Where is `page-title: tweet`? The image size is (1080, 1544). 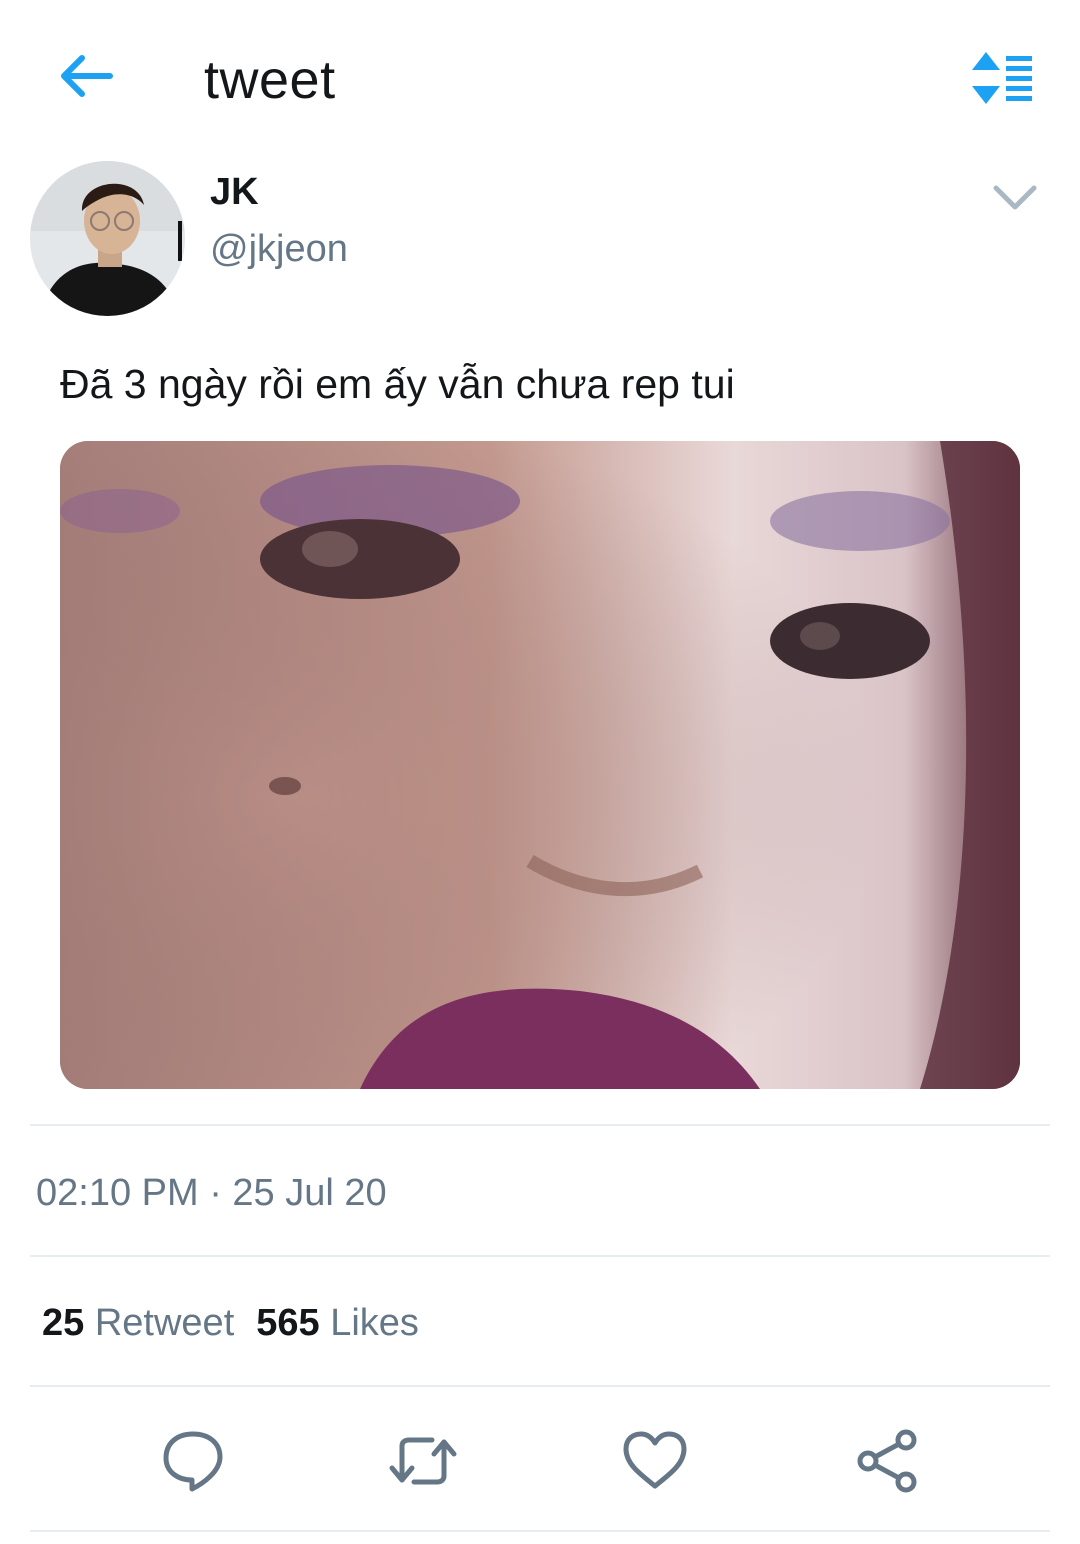 page-title: tweet is located at coordinates (270, 80).